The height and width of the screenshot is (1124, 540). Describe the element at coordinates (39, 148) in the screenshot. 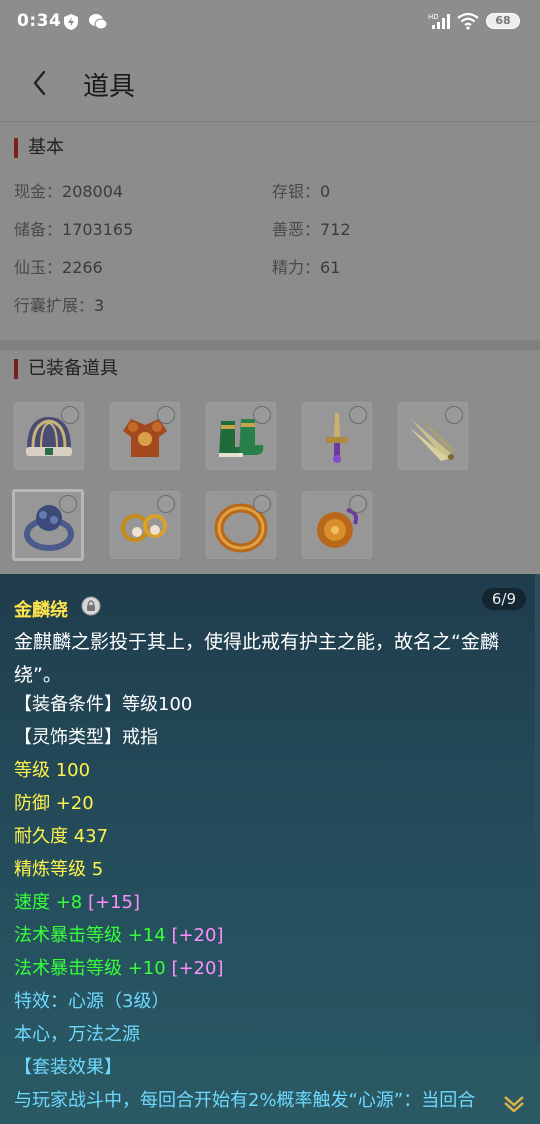

I see `basic-heading: 基本` at that location.